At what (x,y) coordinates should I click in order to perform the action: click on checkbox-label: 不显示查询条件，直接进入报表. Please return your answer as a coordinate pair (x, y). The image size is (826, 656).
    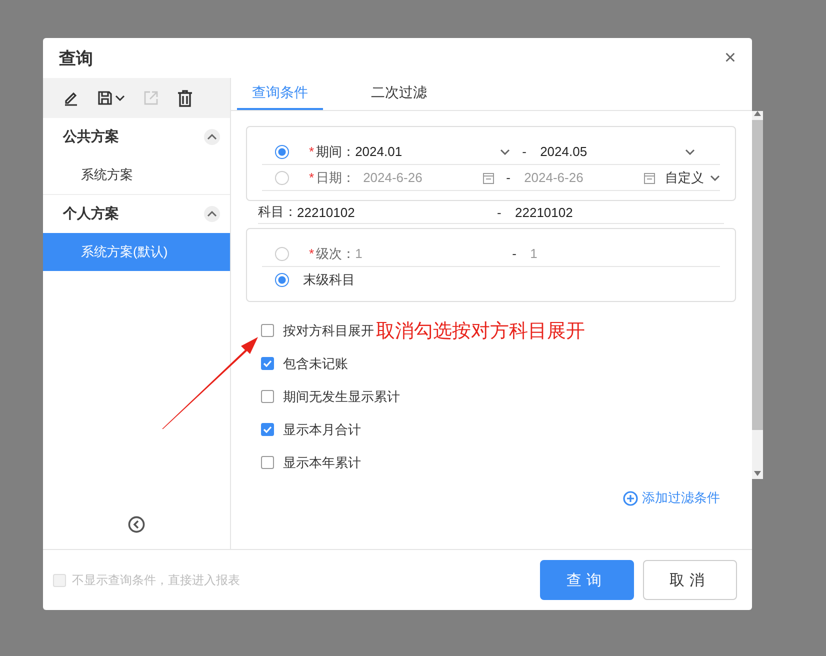
    Looking at the image, I should click on (156, 580).